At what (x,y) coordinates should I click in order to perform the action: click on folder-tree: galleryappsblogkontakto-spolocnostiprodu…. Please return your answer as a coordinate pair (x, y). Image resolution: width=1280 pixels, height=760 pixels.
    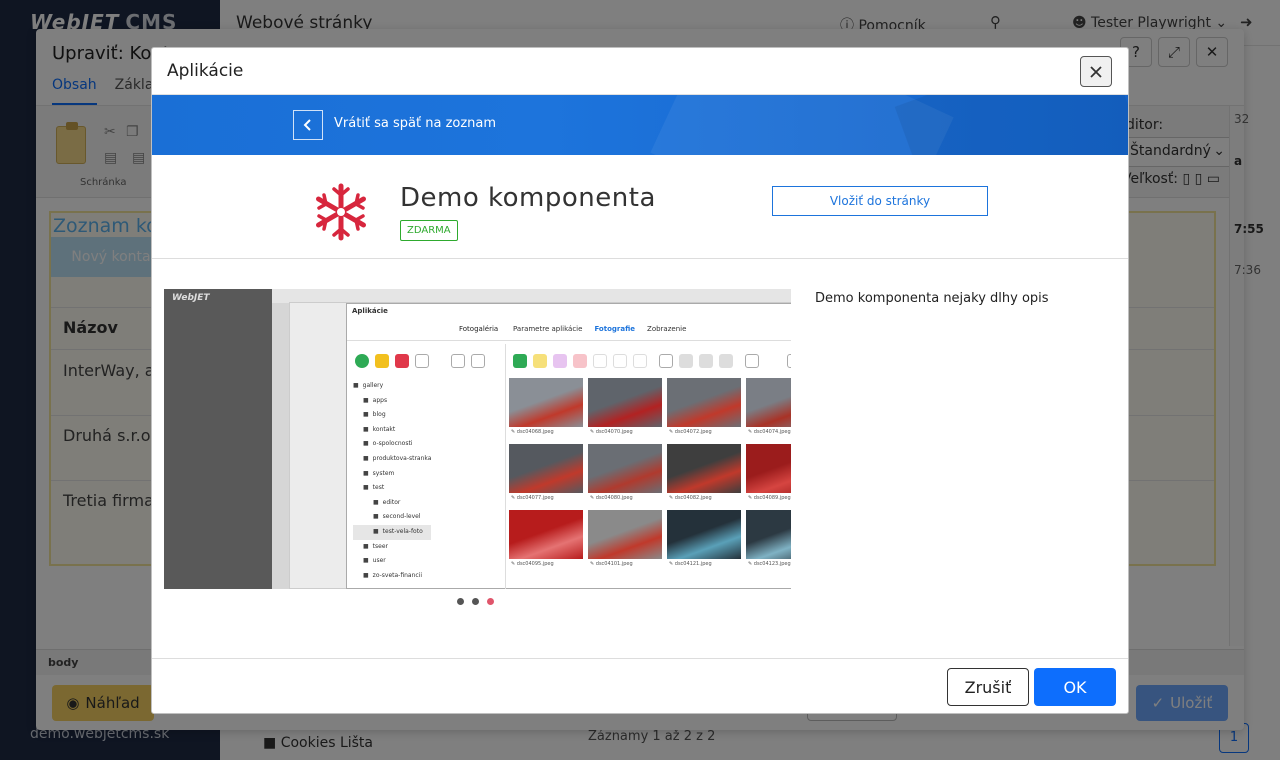
    Looking at the image, I should click on (392, 481).